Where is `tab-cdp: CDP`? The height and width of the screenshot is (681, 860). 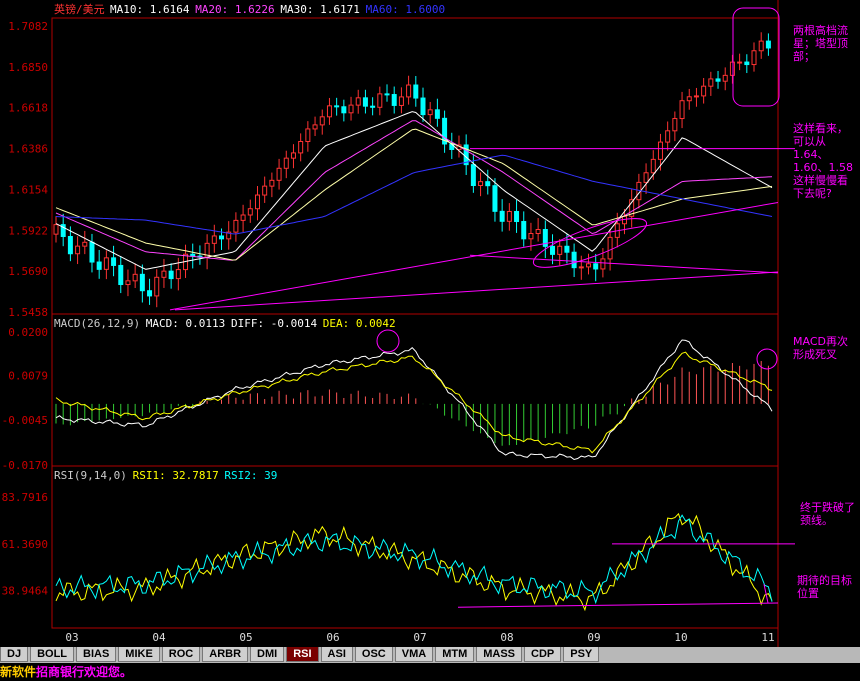 tab-cdp: CDP is located at coordinates (543, 654).